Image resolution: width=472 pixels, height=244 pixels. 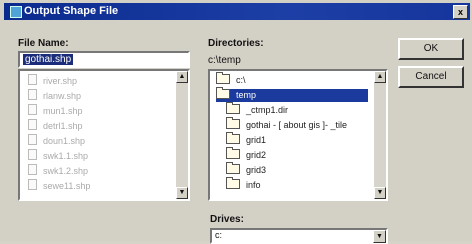 I want to click on ok-button: OK, so click(x=431, y=49).